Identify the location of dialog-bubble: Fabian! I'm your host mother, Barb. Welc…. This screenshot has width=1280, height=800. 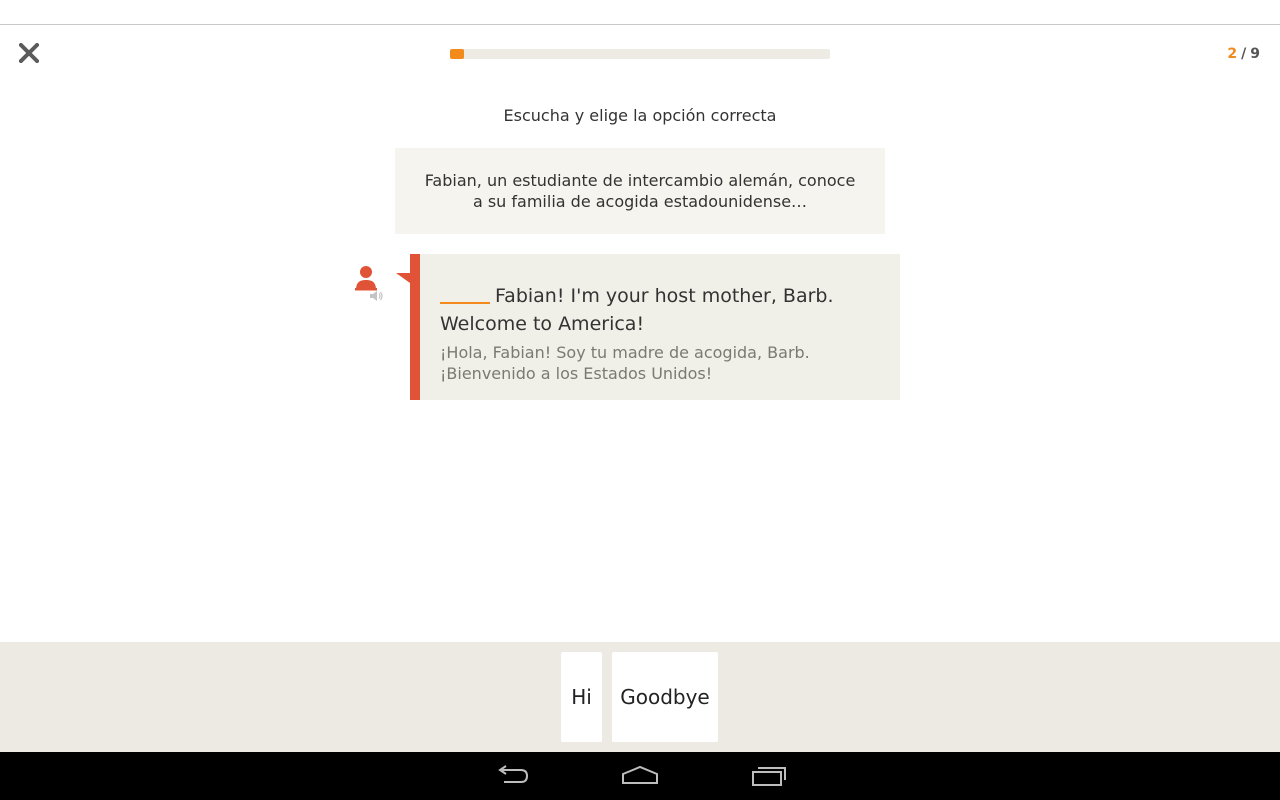
(655, 327).